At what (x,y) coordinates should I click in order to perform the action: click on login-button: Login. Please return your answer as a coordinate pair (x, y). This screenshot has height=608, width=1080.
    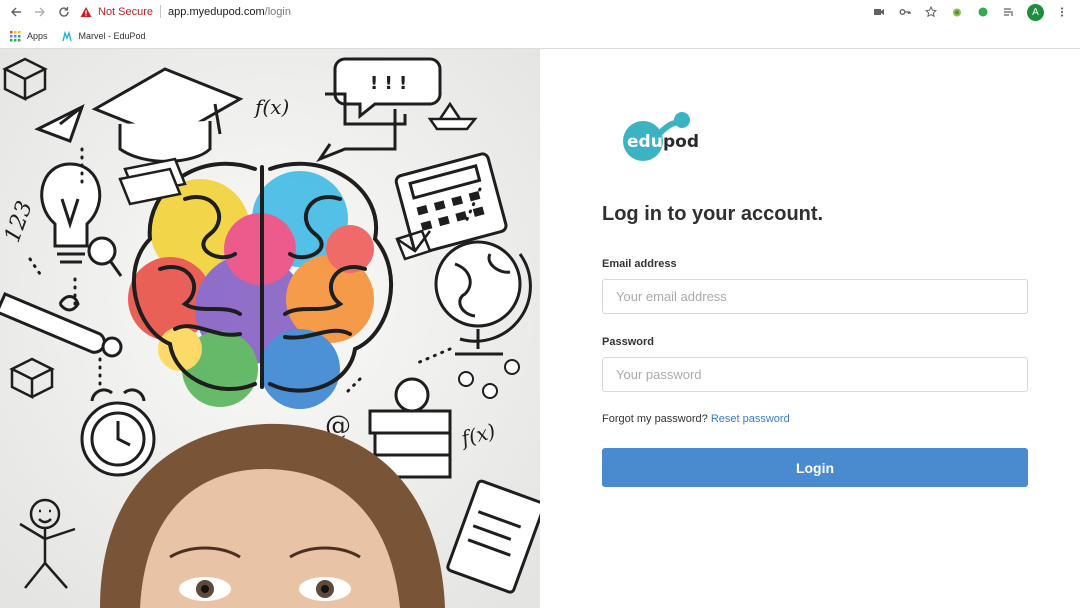
    Looking at the image, I should click on (815, 467).